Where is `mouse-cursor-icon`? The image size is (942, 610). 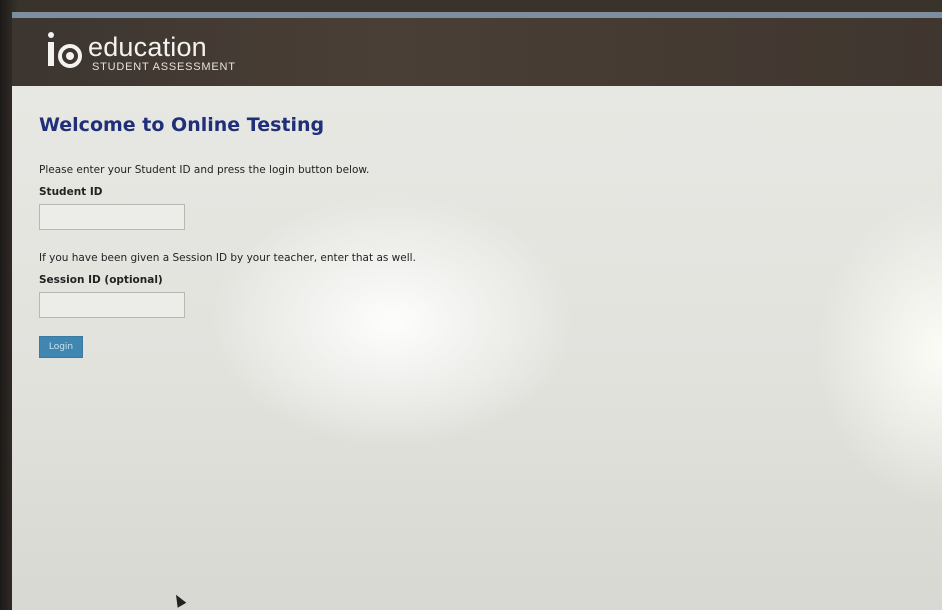
mouse-cursor-icon is located at coordinates (179, 600).